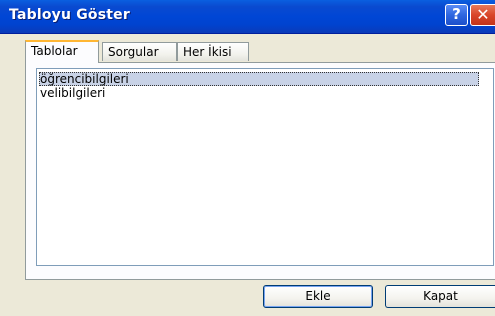  Describe the element at coordinates (62, 51) in the screenshot. I see `tab-tables: Tablolar` at that location.